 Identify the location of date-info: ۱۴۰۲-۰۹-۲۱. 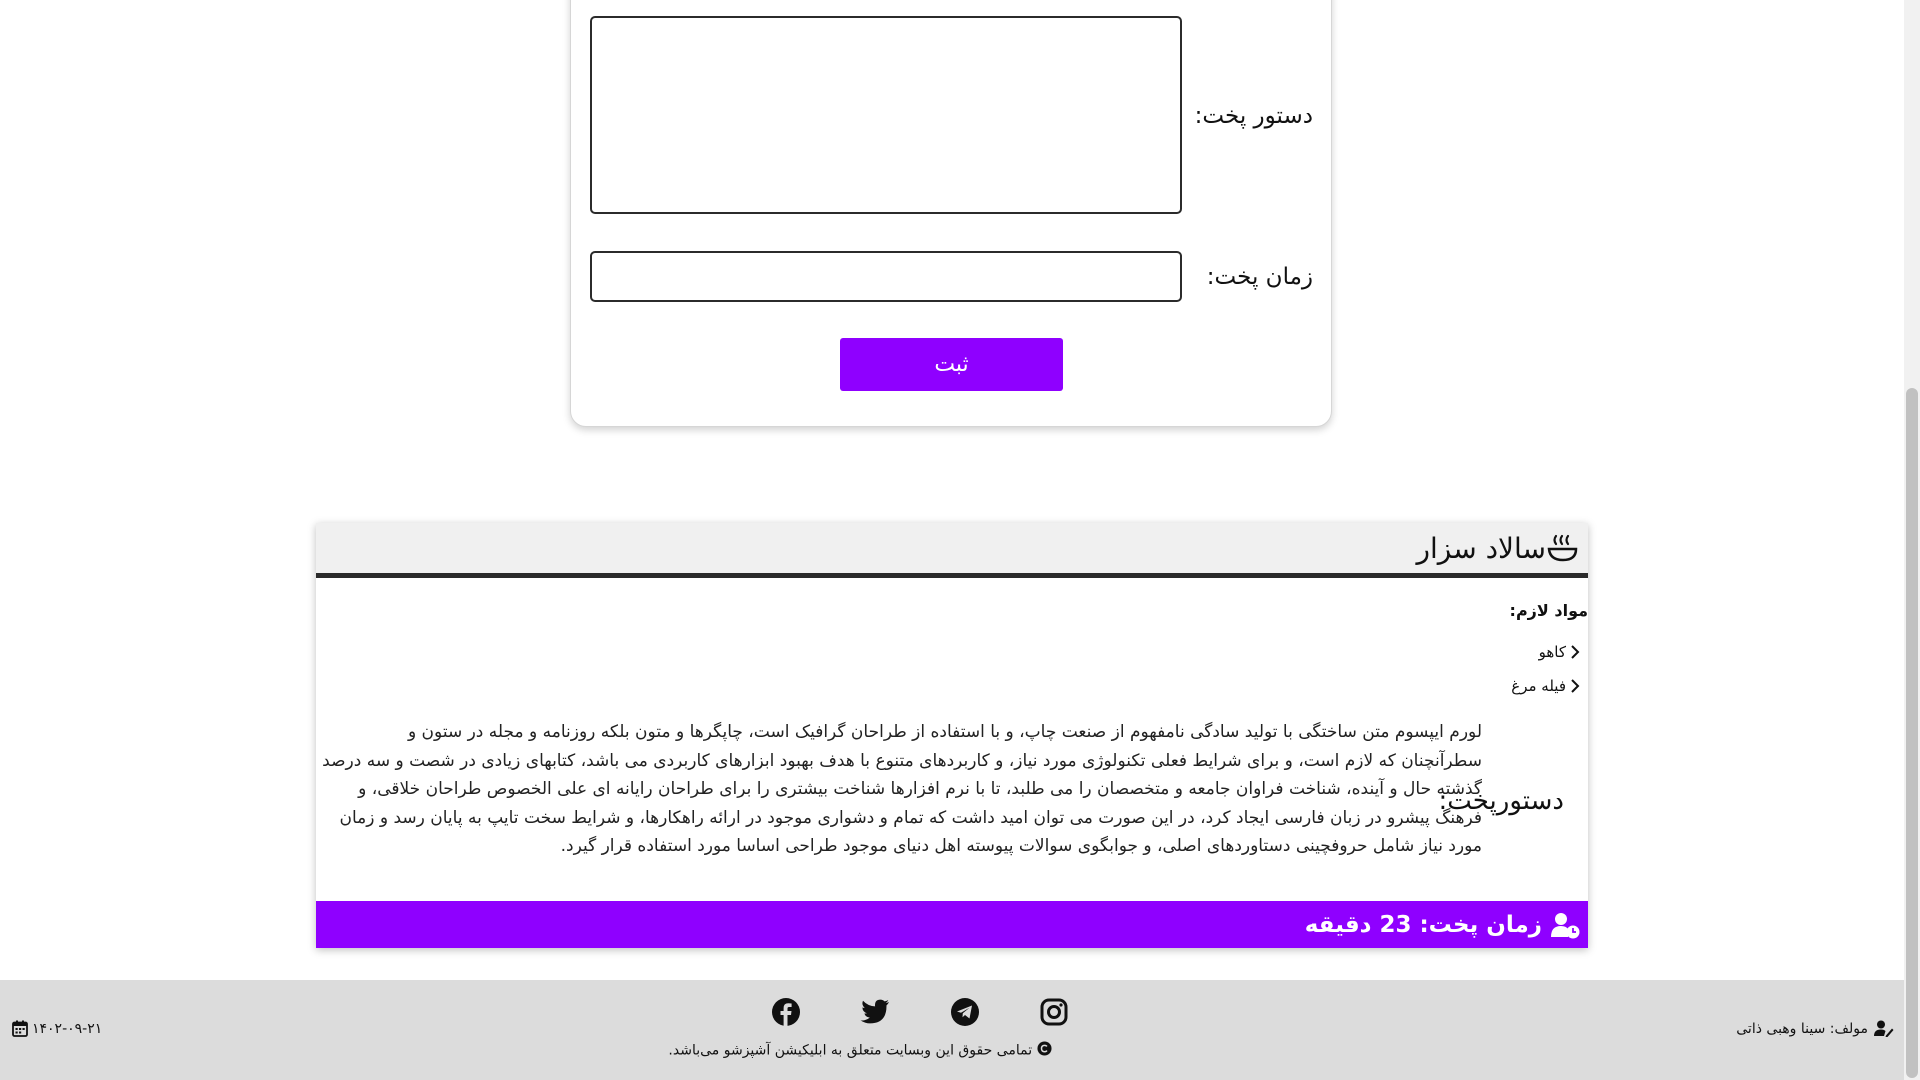
(57, 1028).